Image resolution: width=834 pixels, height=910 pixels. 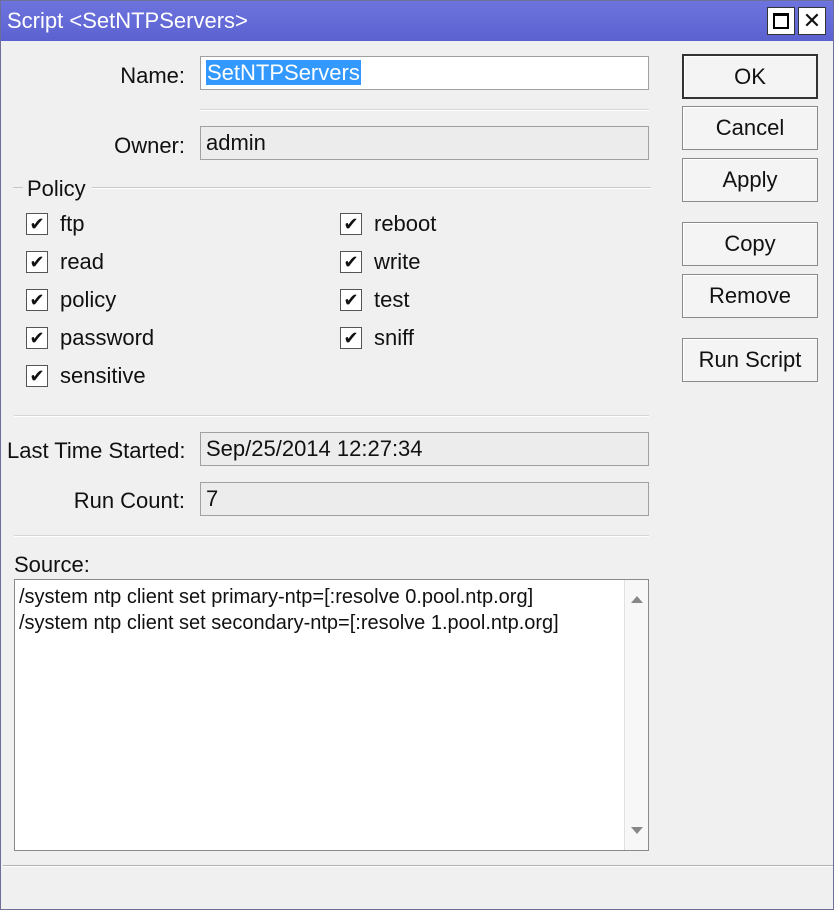 What do you see at coordinates (152, 75) in the screenshot?
I see `name-label: Name:` at bounding box center [152, 75].